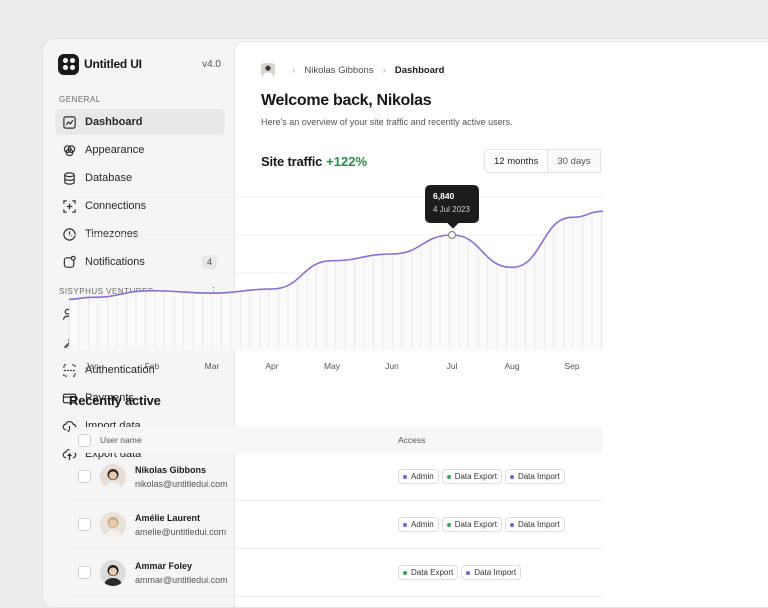 The height and width of the screenshot is (608, 768). I want to click on sidebar-item-label: Database, so click(109, 178).